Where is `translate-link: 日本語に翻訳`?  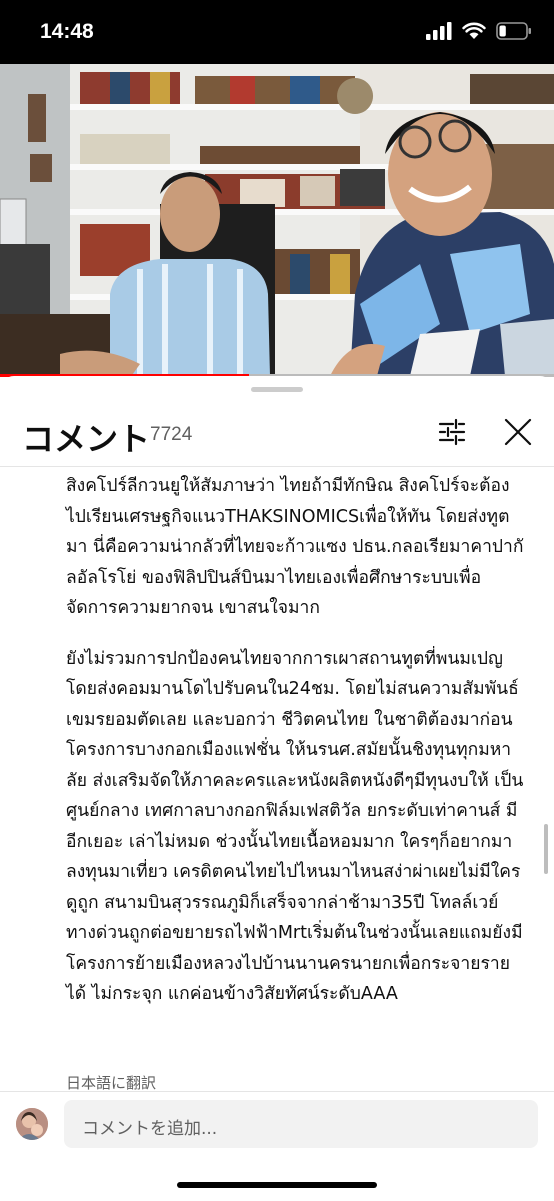
translate-link: 日本語に翻訳 is located at coordinates (111, 1081).